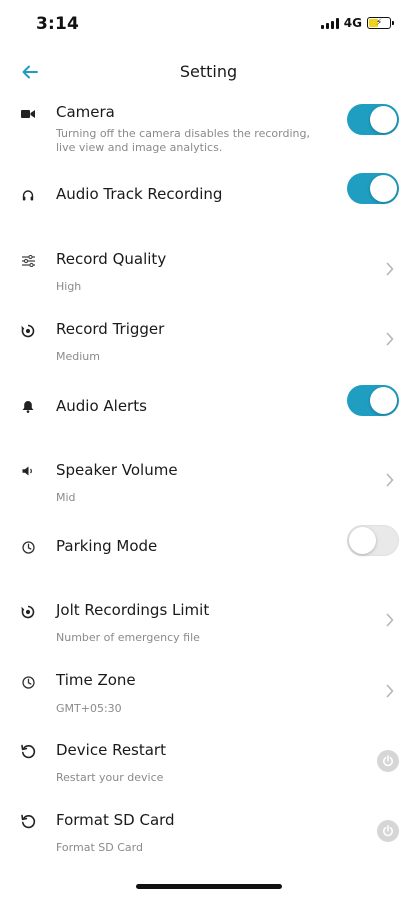  Describe the element at coordinates (96, 680) in the screenshot. I see `setting-title: Time Zone` at that location.